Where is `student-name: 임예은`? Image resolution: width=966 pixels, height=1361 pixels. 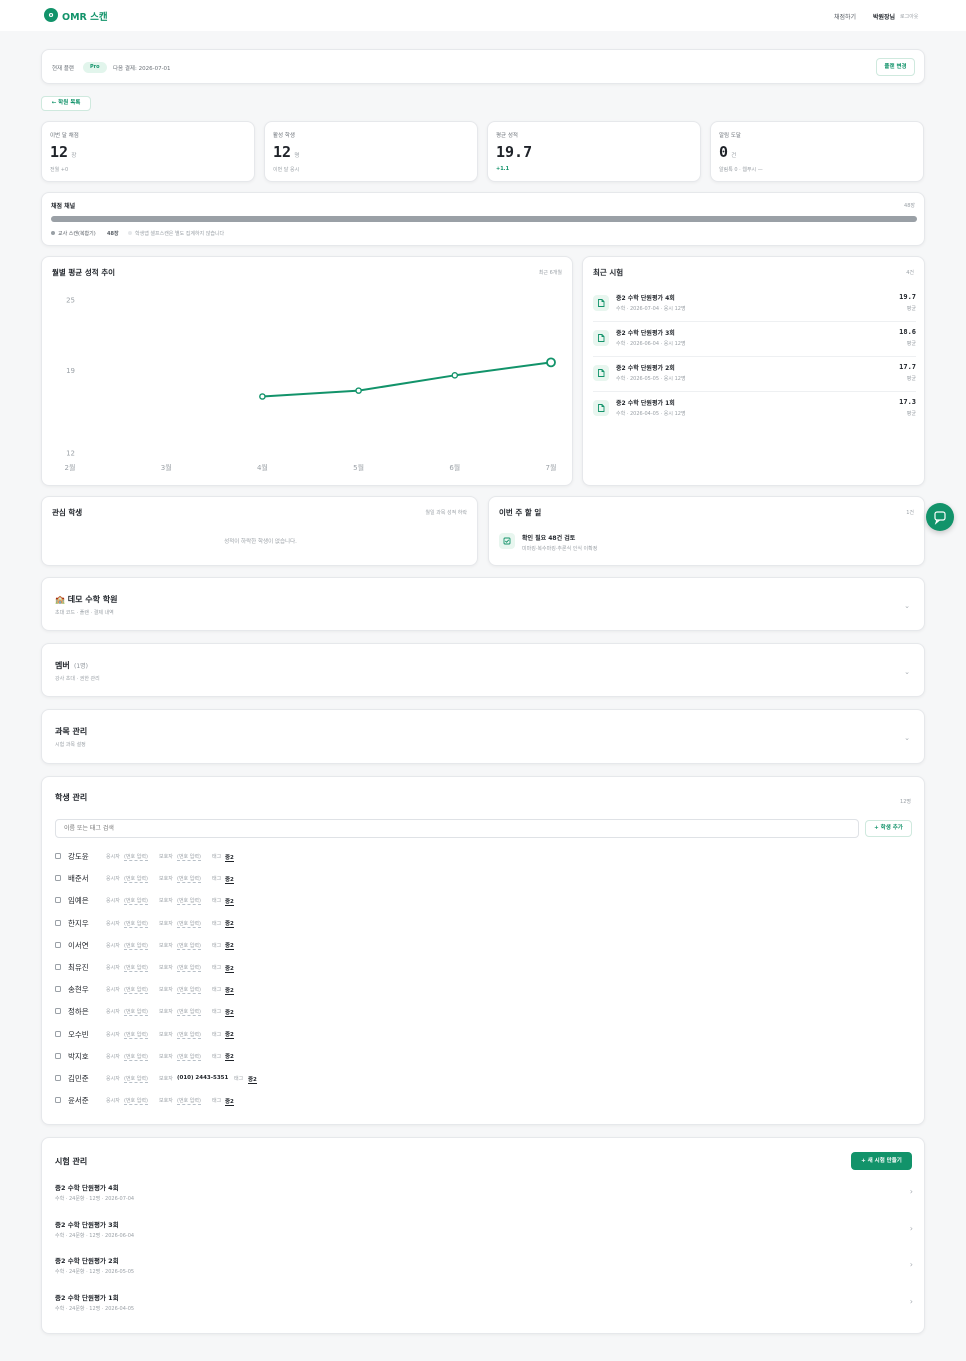 student-name: 임예은 is located at coordinates (78, 900).